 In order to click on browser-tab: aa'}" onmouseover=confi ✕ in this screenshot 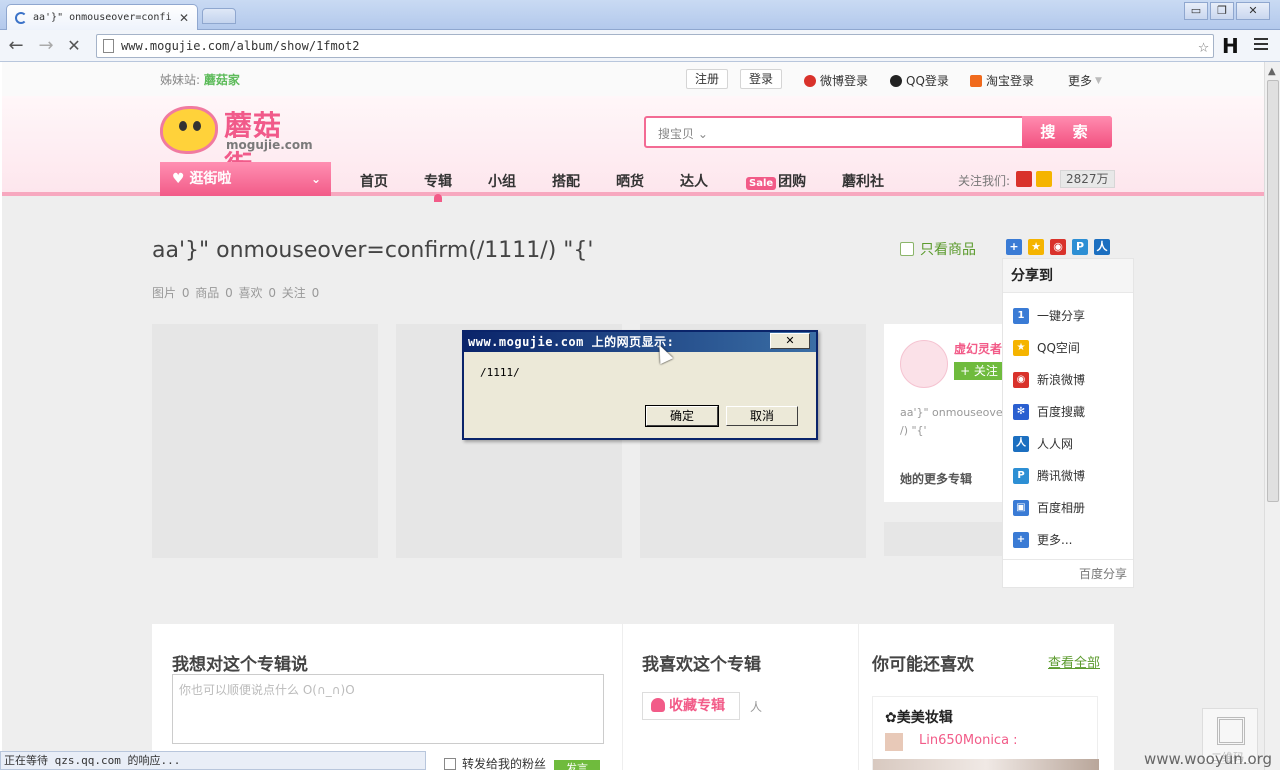, I will do `click(102, 17)`.